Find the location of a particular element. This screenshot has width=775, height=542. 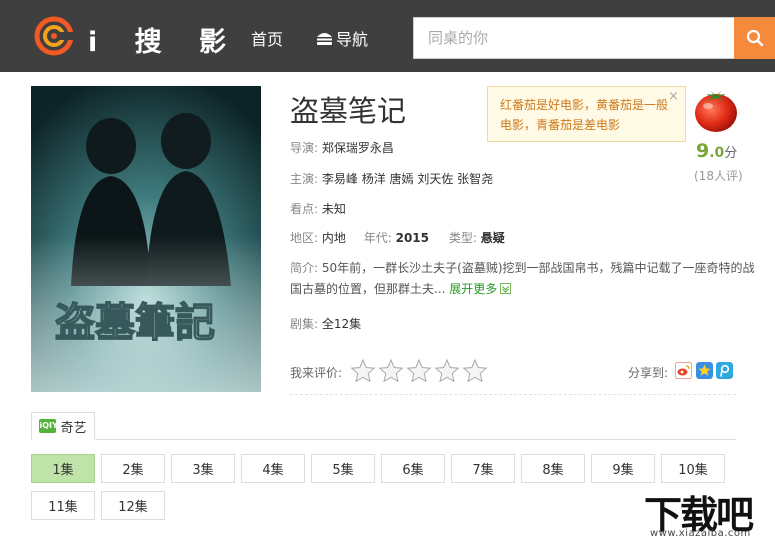

nav-guide-label: 导航 is located at coordinates (352, 39).